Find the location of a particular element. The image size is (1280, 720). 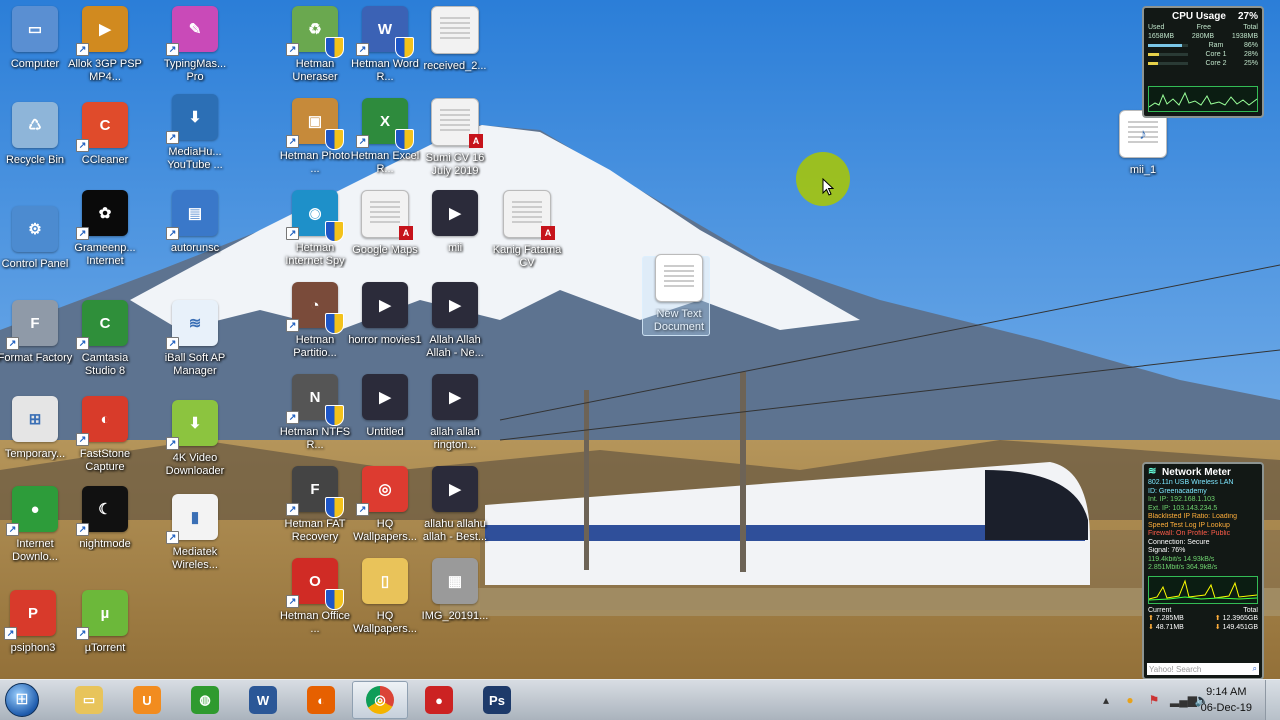

desktop-icon: ☾ ↗ nightmode is located at coordinates (105, 530).